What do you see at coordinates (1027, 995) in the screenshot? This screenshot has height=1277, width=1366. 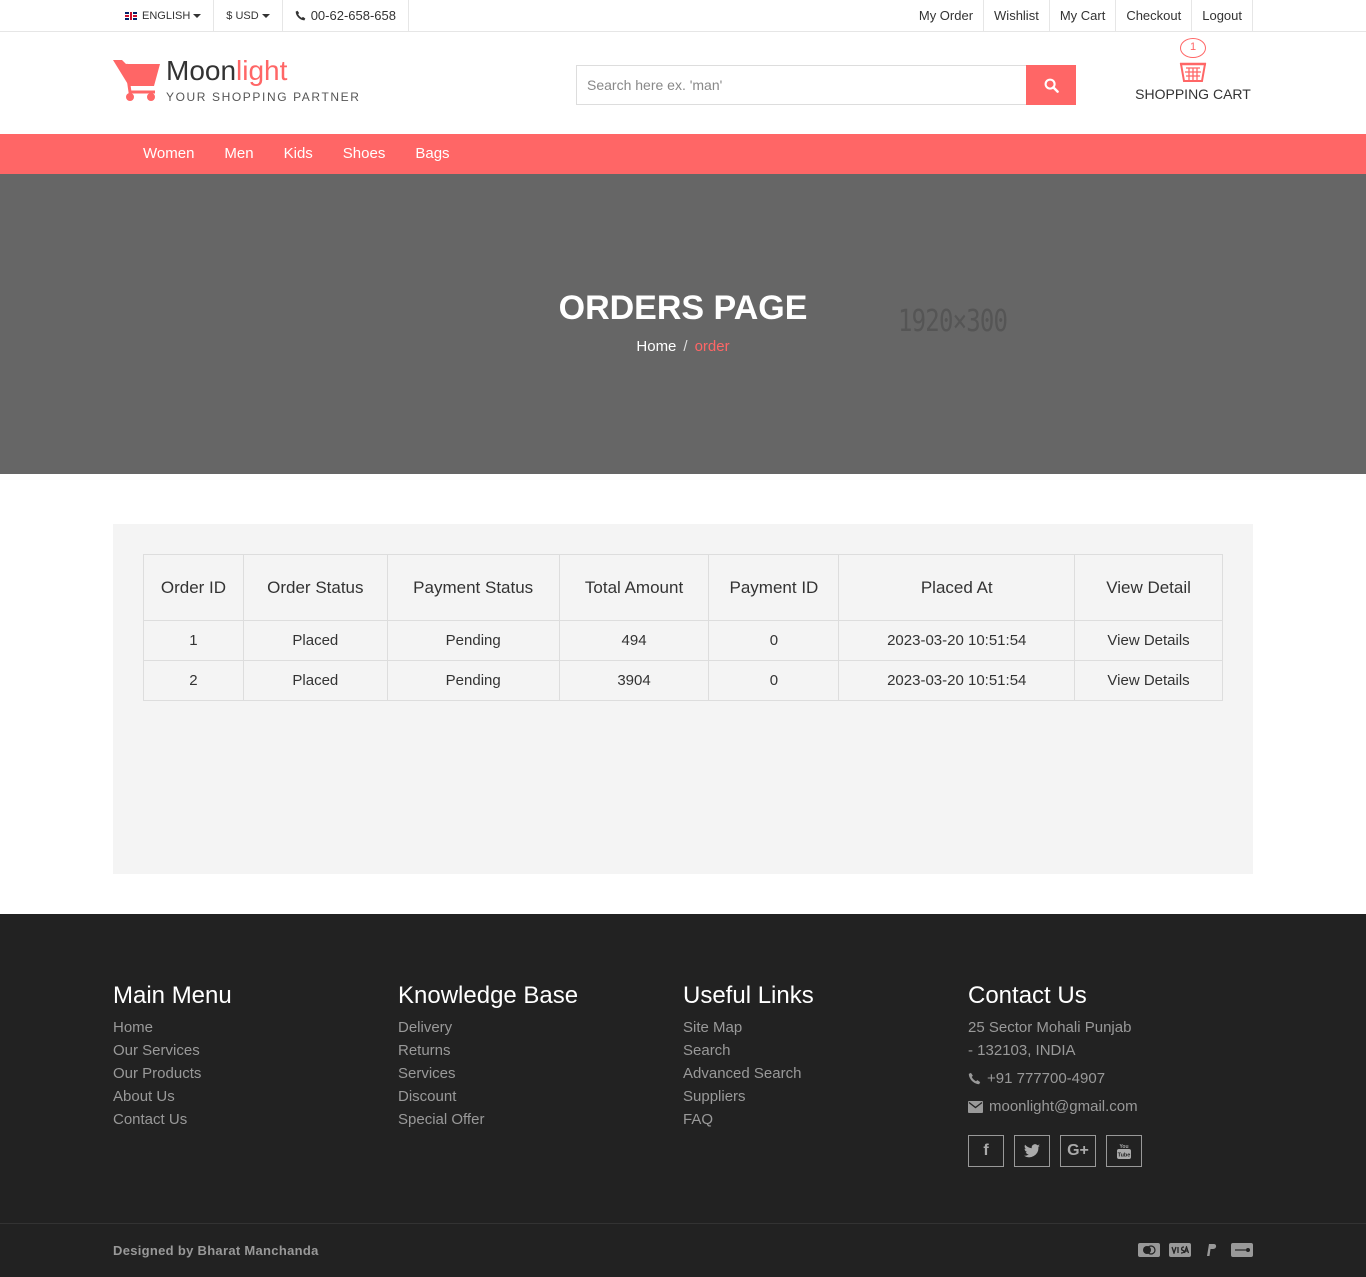 I see `footer-heading: Contact Us` at bounding box center [1027, 995].